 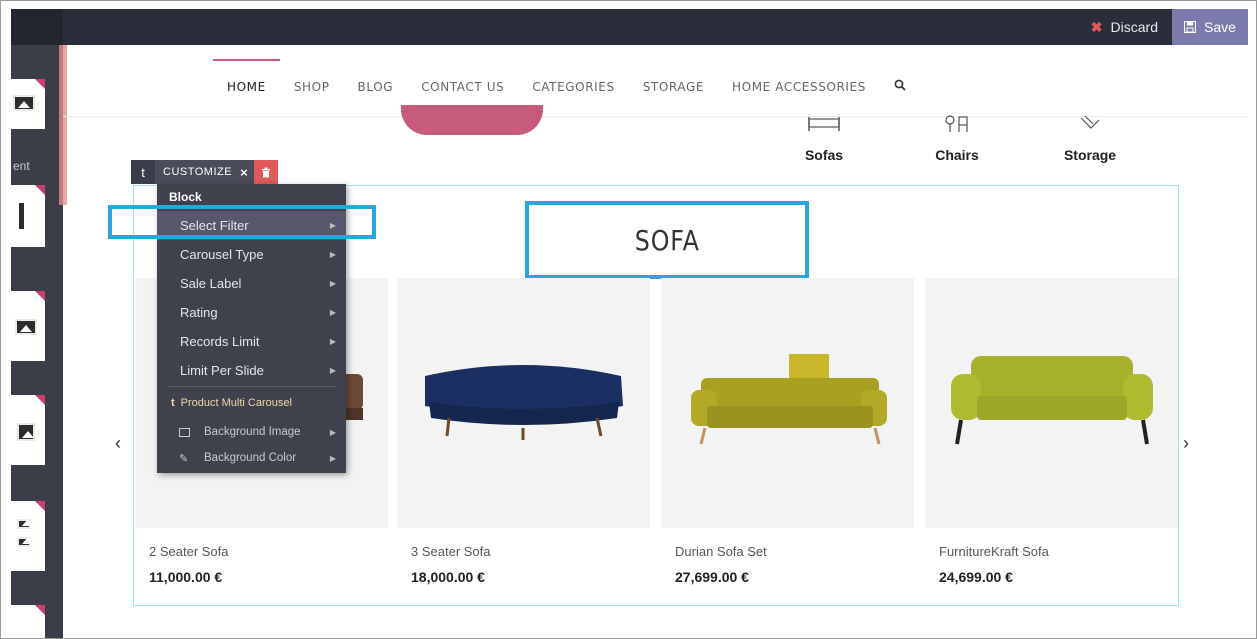 I want to click on menu-item-label: Carousel Type, so click(x=222, y=254).